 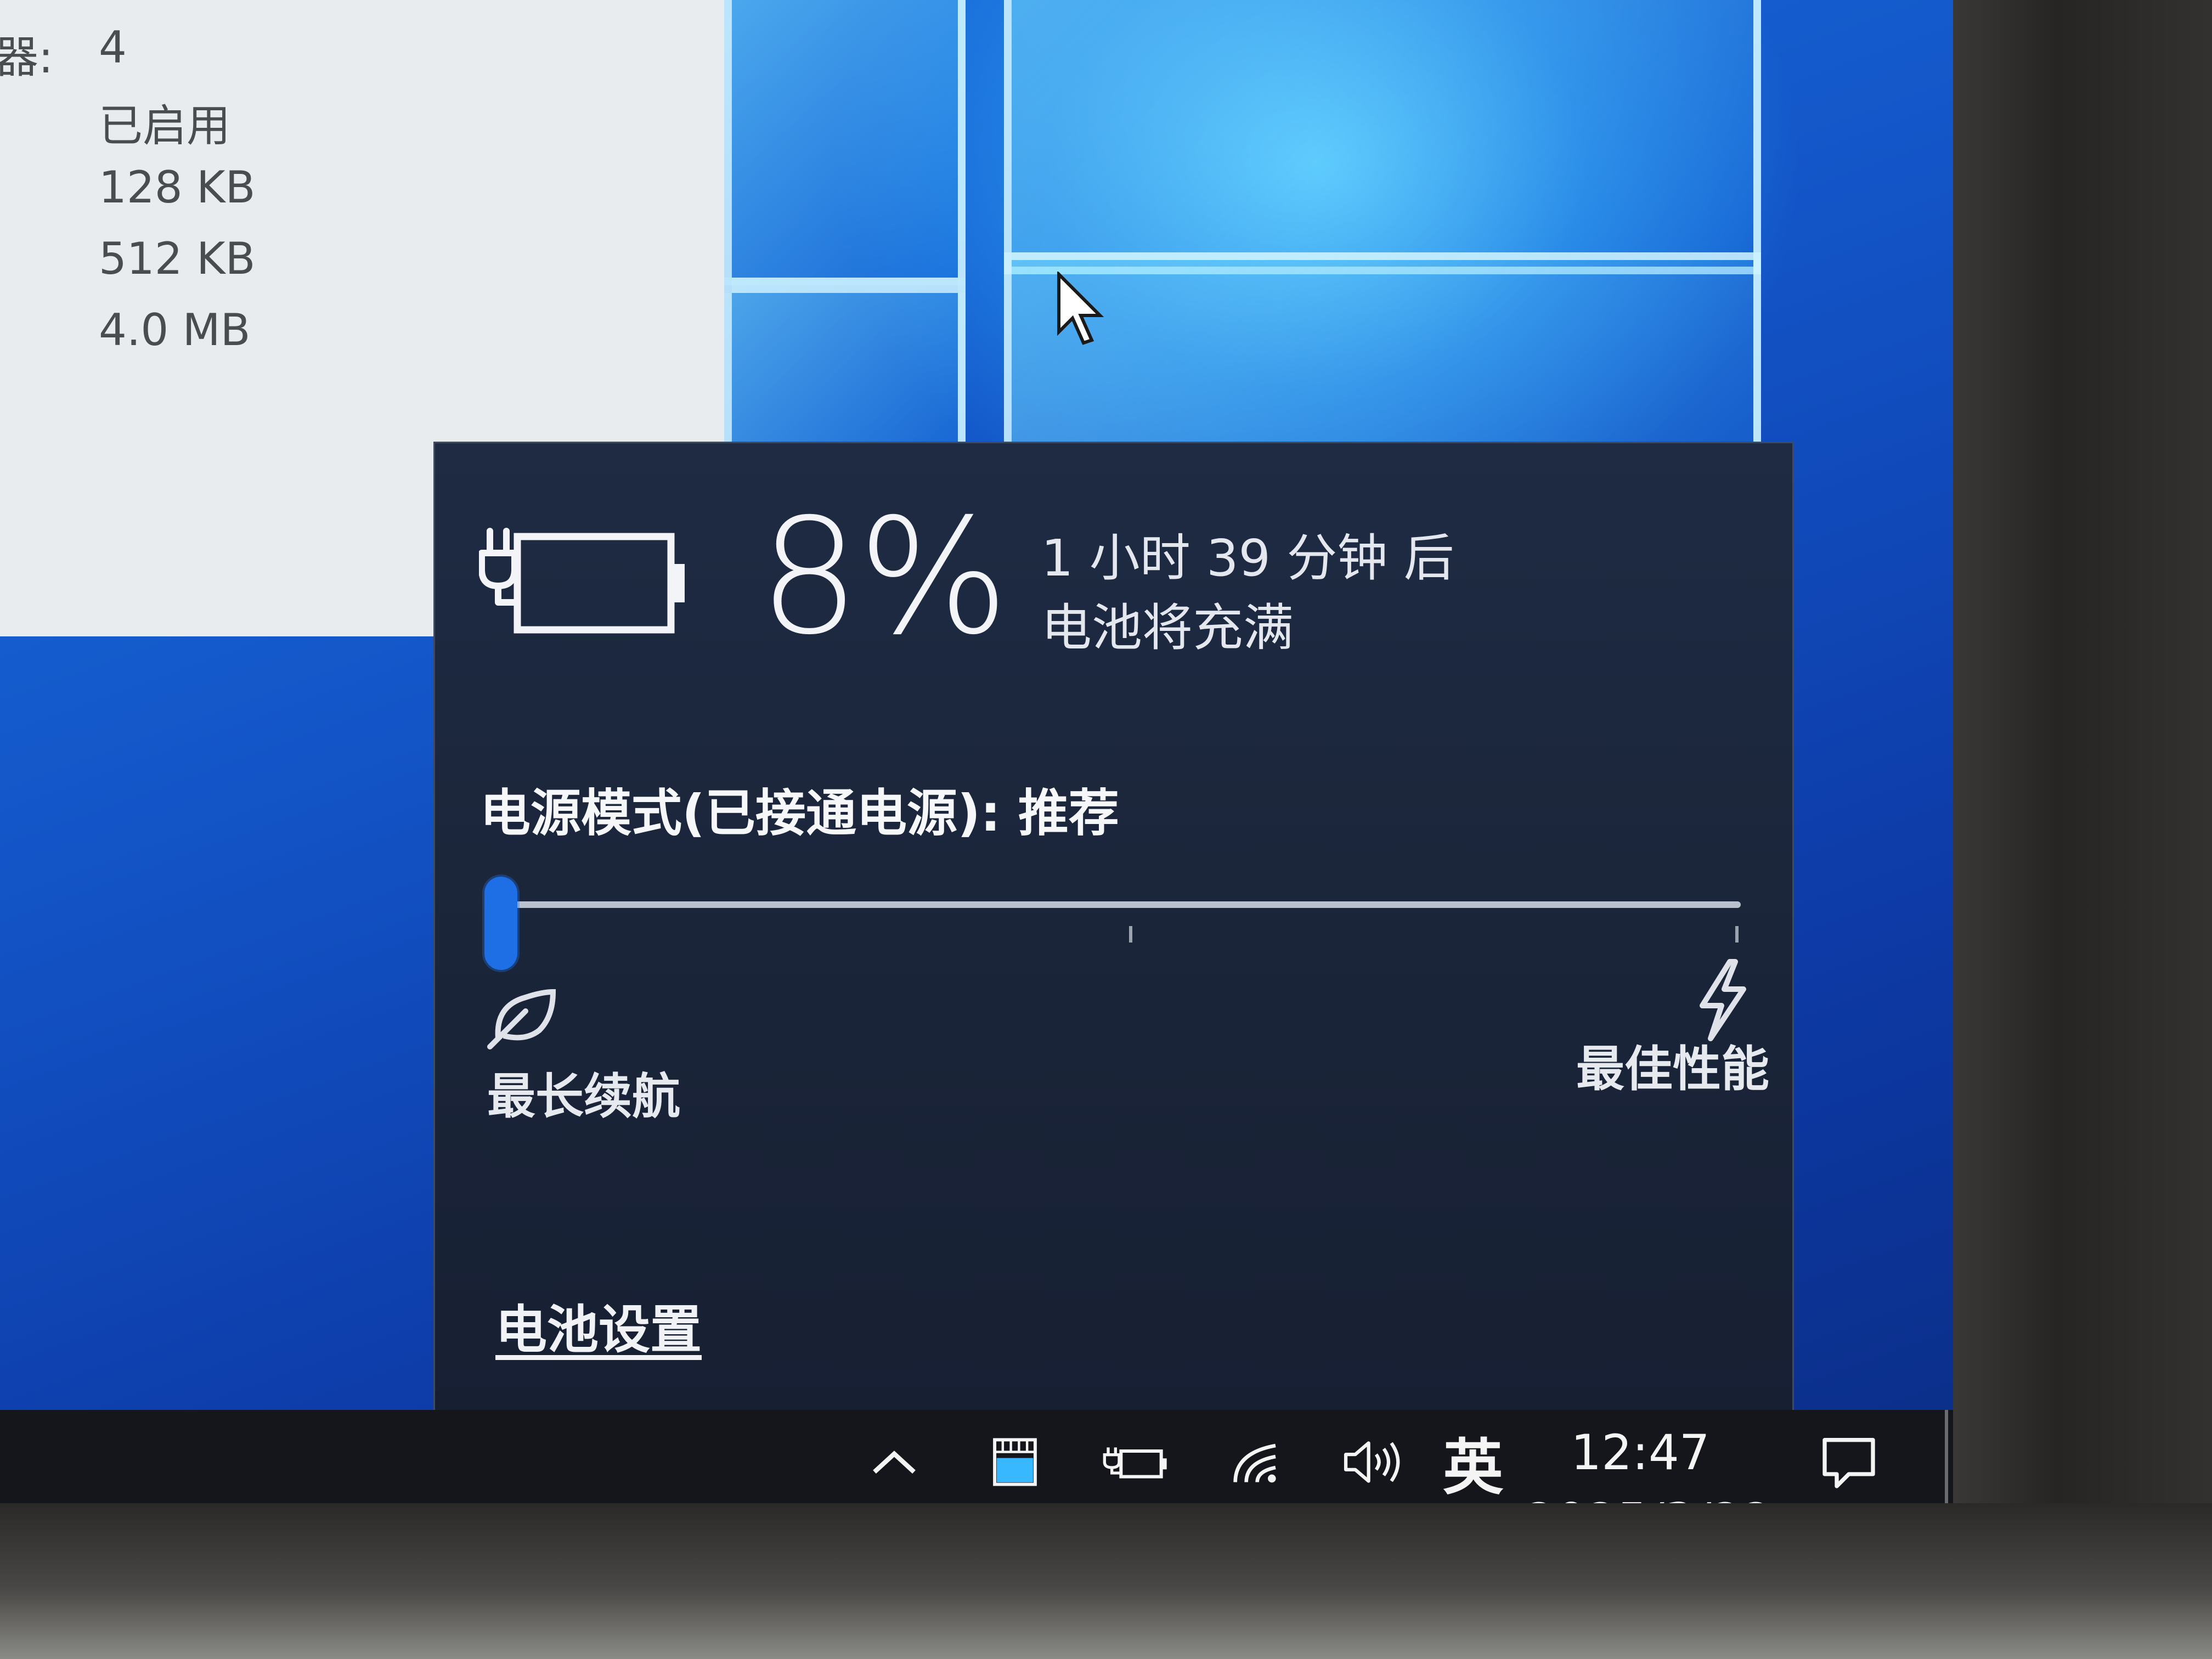 I want to click on device-bezel-right, so click(x=2083, y=830).